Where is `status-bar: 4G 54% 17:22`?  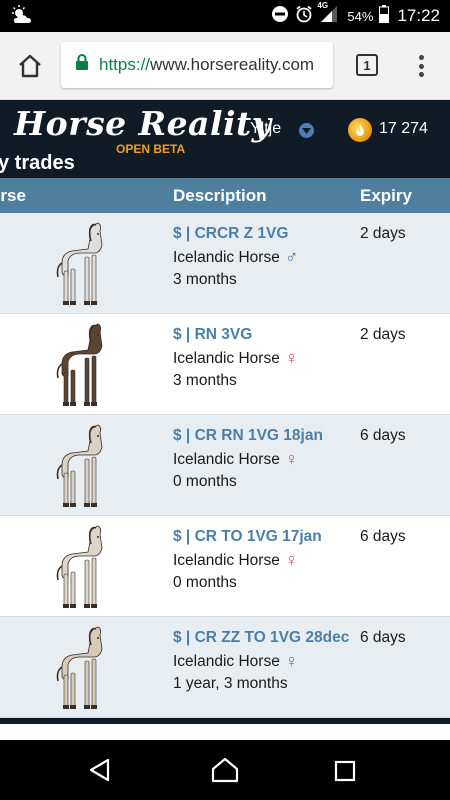
status-bar: 4G 54% 17:22 is located at coordinates (225, 16).